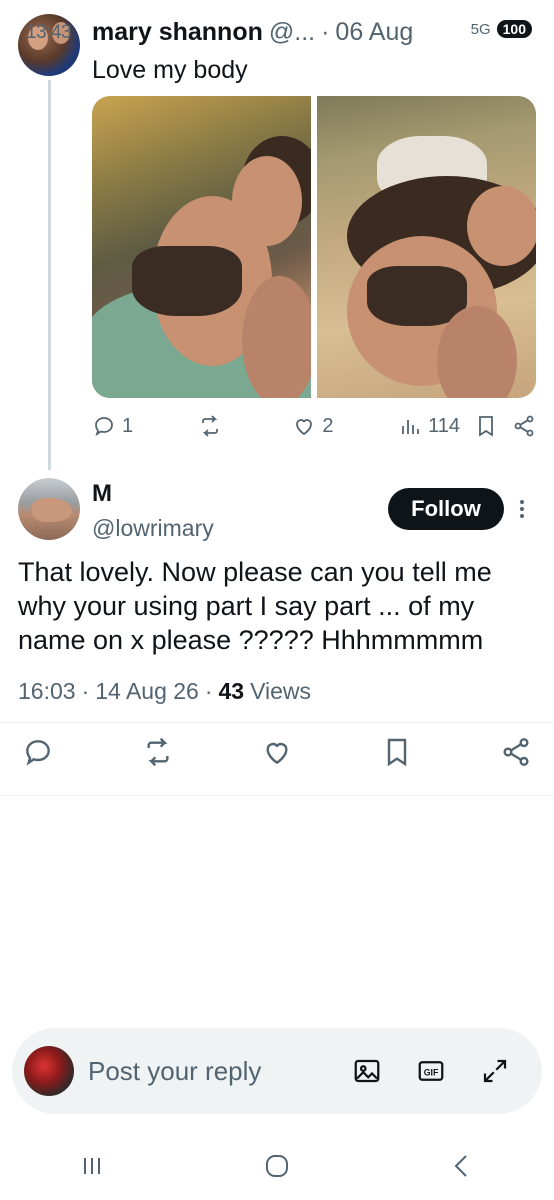 Image resolution: width=554 pixels, height=1200 pixels. I want to click on views-icon, so click(410, 427).